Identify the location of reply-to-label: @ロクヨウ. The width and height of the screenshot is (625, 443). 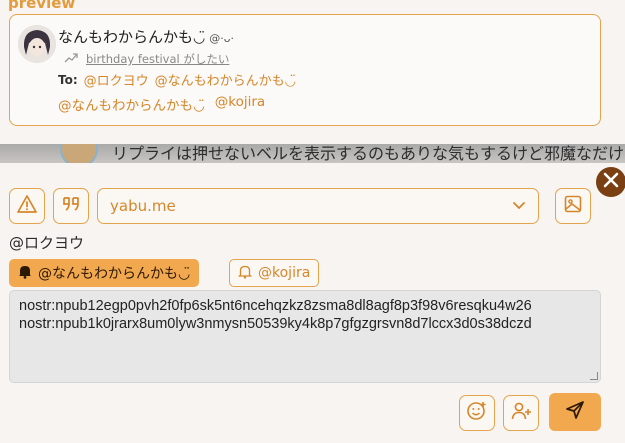
(47, 243).